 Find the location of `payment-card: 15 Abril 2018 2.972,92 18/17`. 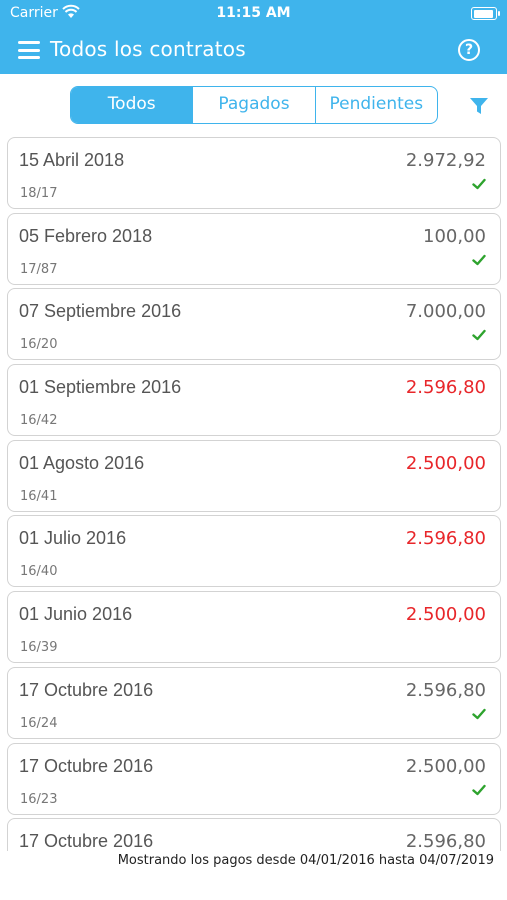

payment-card: 15 Abril 2018 2.972,92 18/17 is located at coordinates (254, 173).